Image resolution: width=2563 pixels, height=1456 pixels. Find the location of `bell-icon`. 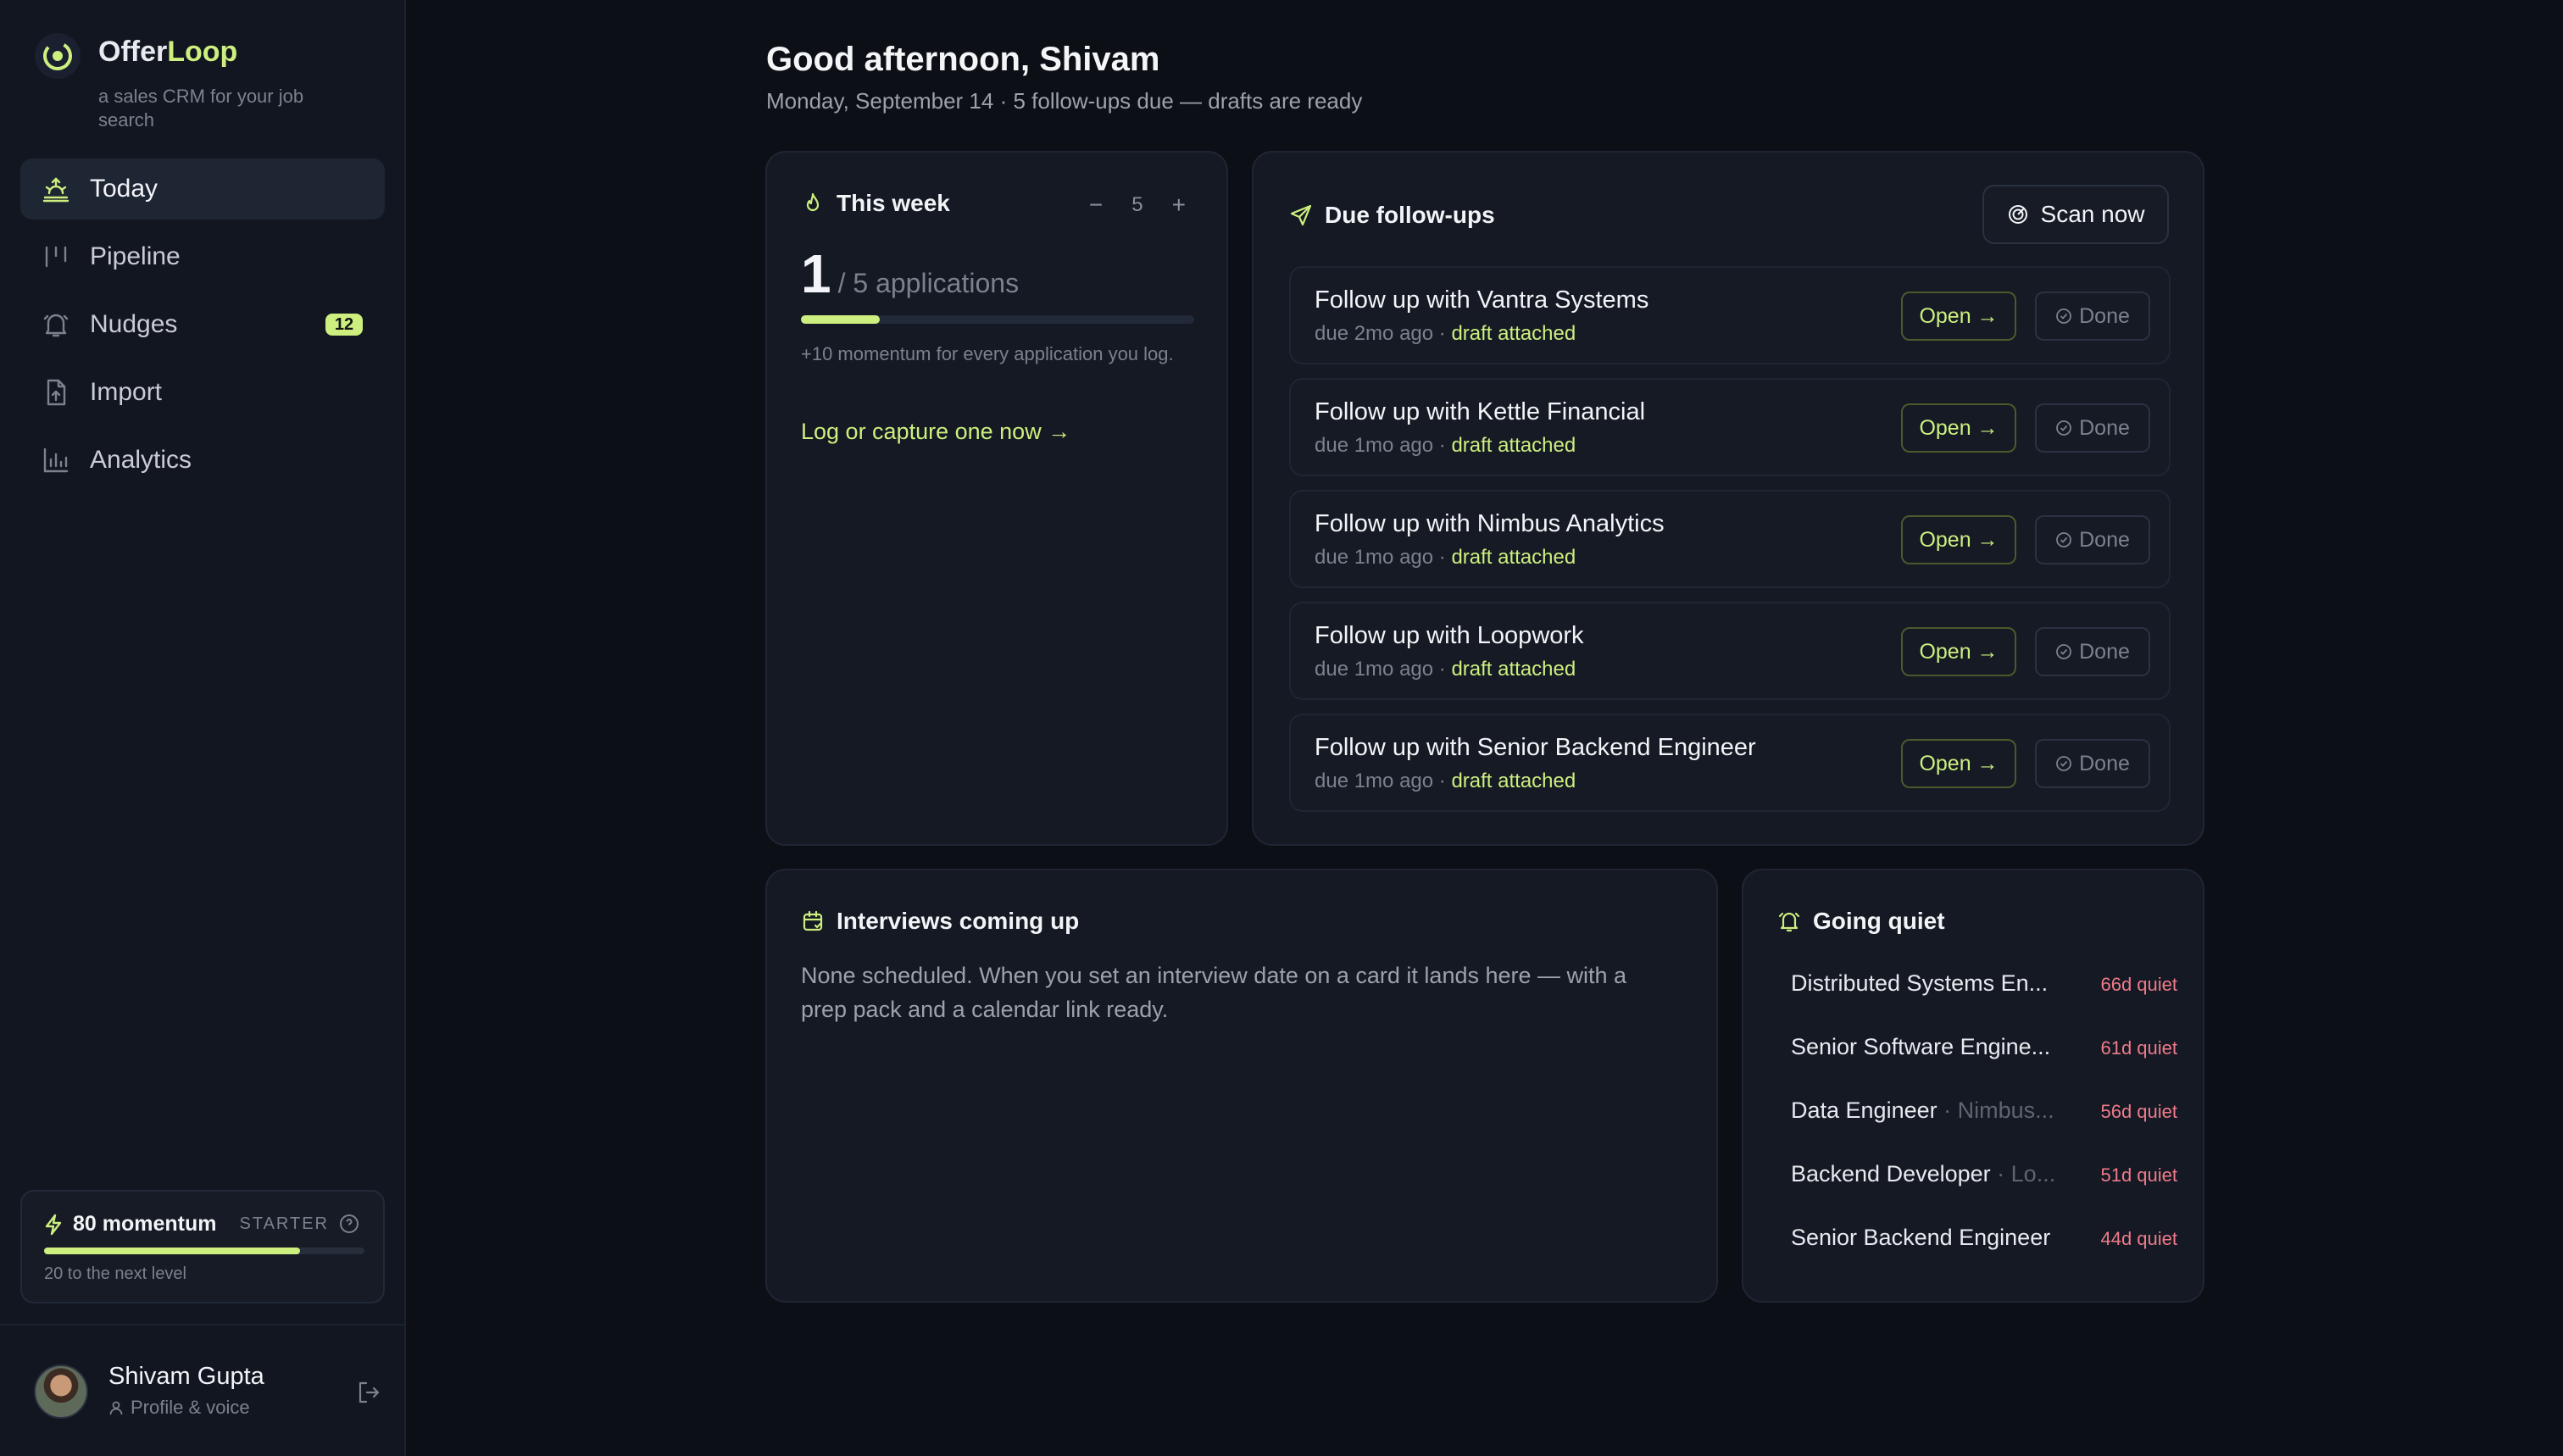

bell-icon is located at coordinates (56, 325).